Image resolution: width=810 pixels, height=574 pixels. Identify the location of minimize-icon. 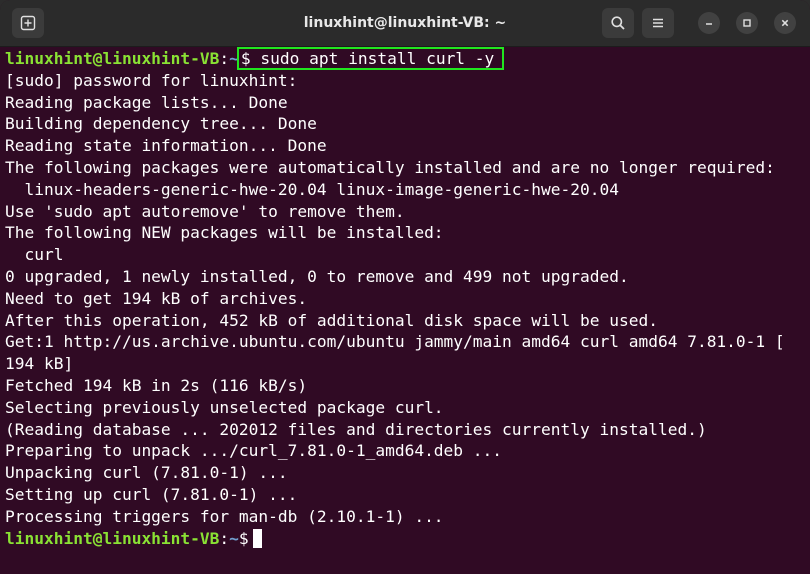
(709, 24).